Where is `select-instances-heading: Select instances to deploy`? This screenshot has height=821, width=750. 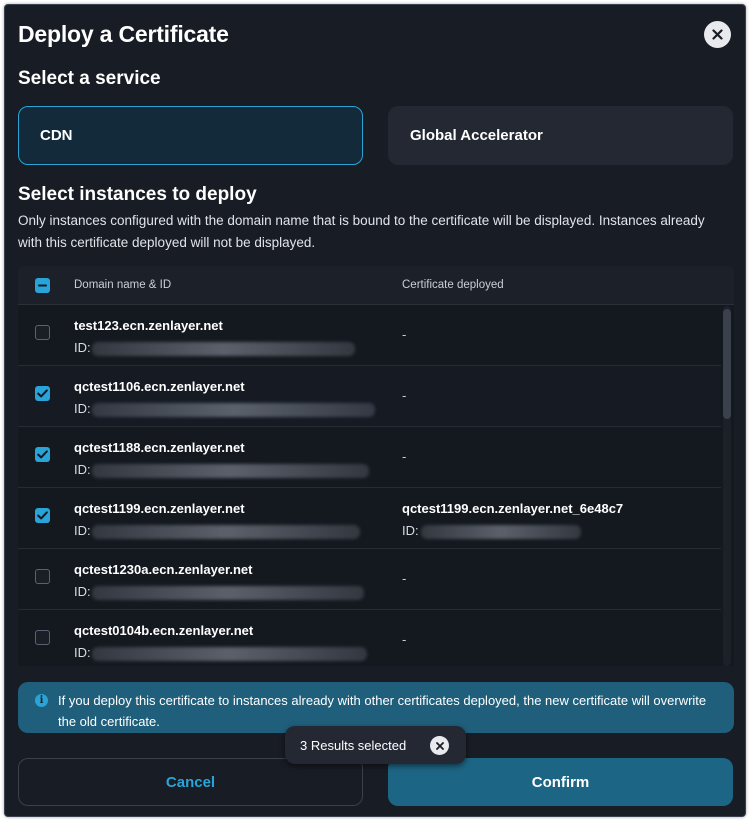
select-instances-heading: Select instances to deploy is located at coordinates (137, 194).